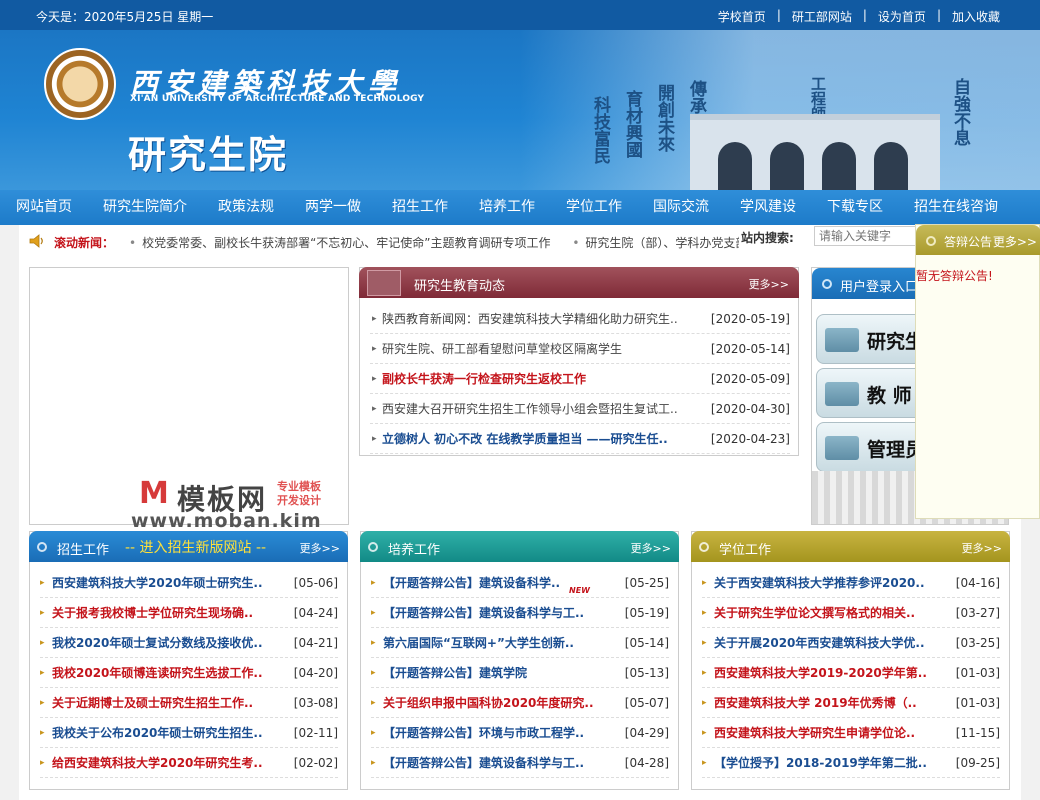 The image size is (1040, 800). Describe the element at coordinates (815, 152) in the screenshot. I see `campus-gate-image` at that location.